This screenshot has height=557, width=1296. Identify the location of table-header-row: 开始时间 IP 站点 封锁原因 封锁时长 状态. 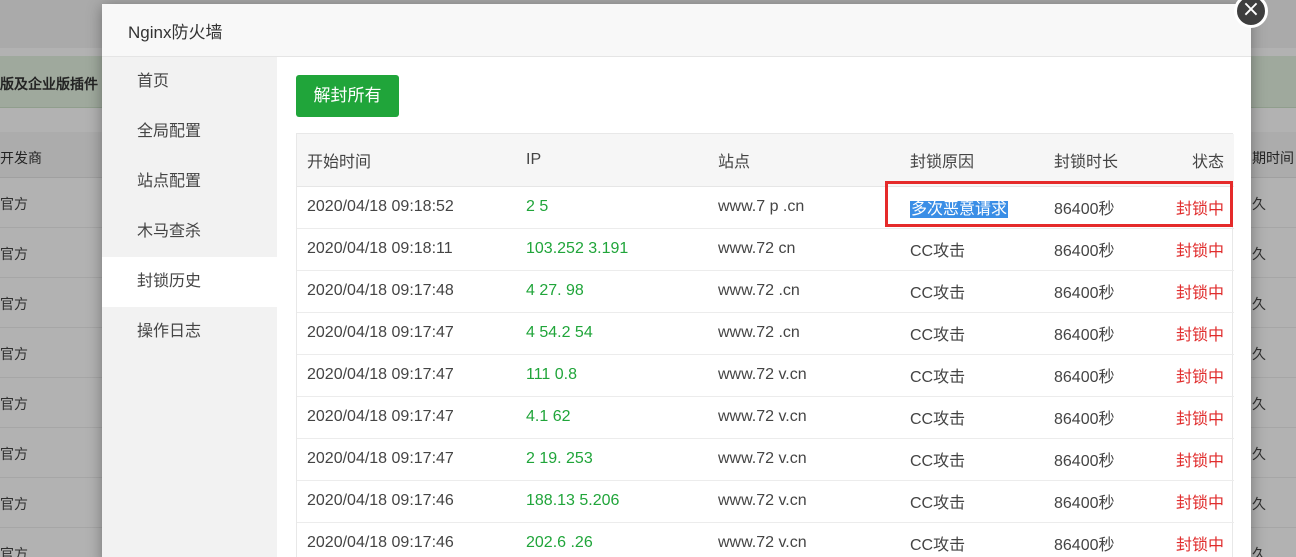
(765, 160).